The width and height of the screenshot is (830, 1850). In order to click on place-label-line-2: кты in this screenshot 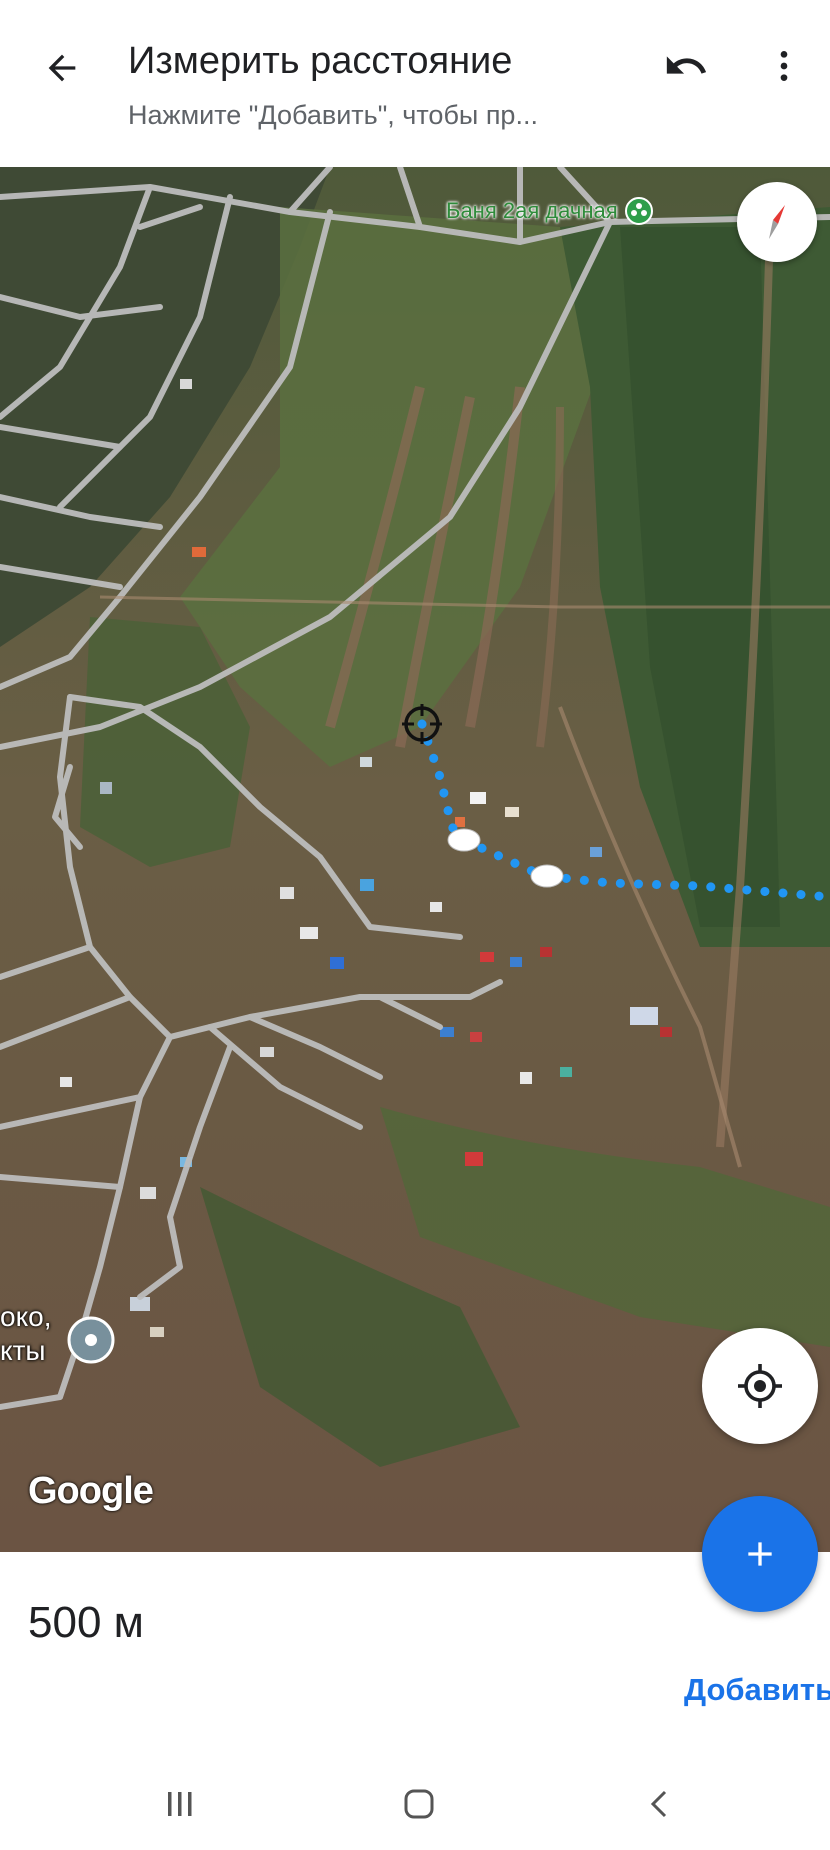, I will do `click(23, 1350)`.